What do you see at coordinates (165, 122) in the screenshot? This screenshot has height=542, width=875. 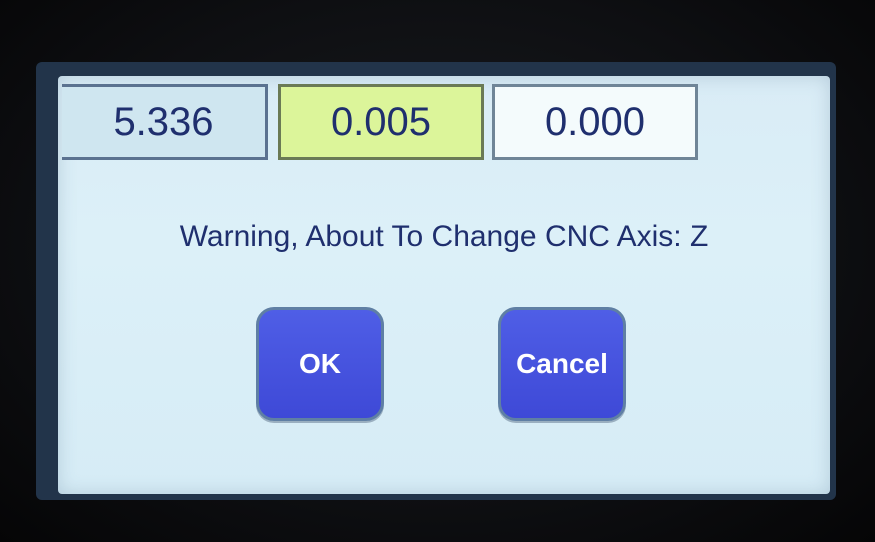 I see `readout-field-1: 5.336` at bounding box center [165, 122].